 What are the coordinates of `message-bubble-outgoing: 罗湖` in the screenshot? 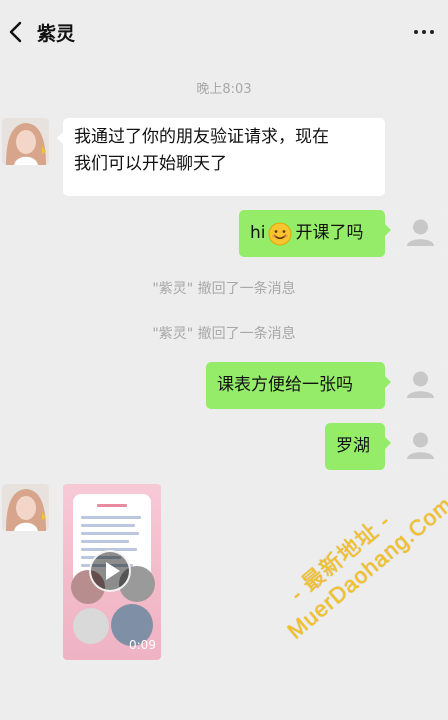 It's located at (358, 446).